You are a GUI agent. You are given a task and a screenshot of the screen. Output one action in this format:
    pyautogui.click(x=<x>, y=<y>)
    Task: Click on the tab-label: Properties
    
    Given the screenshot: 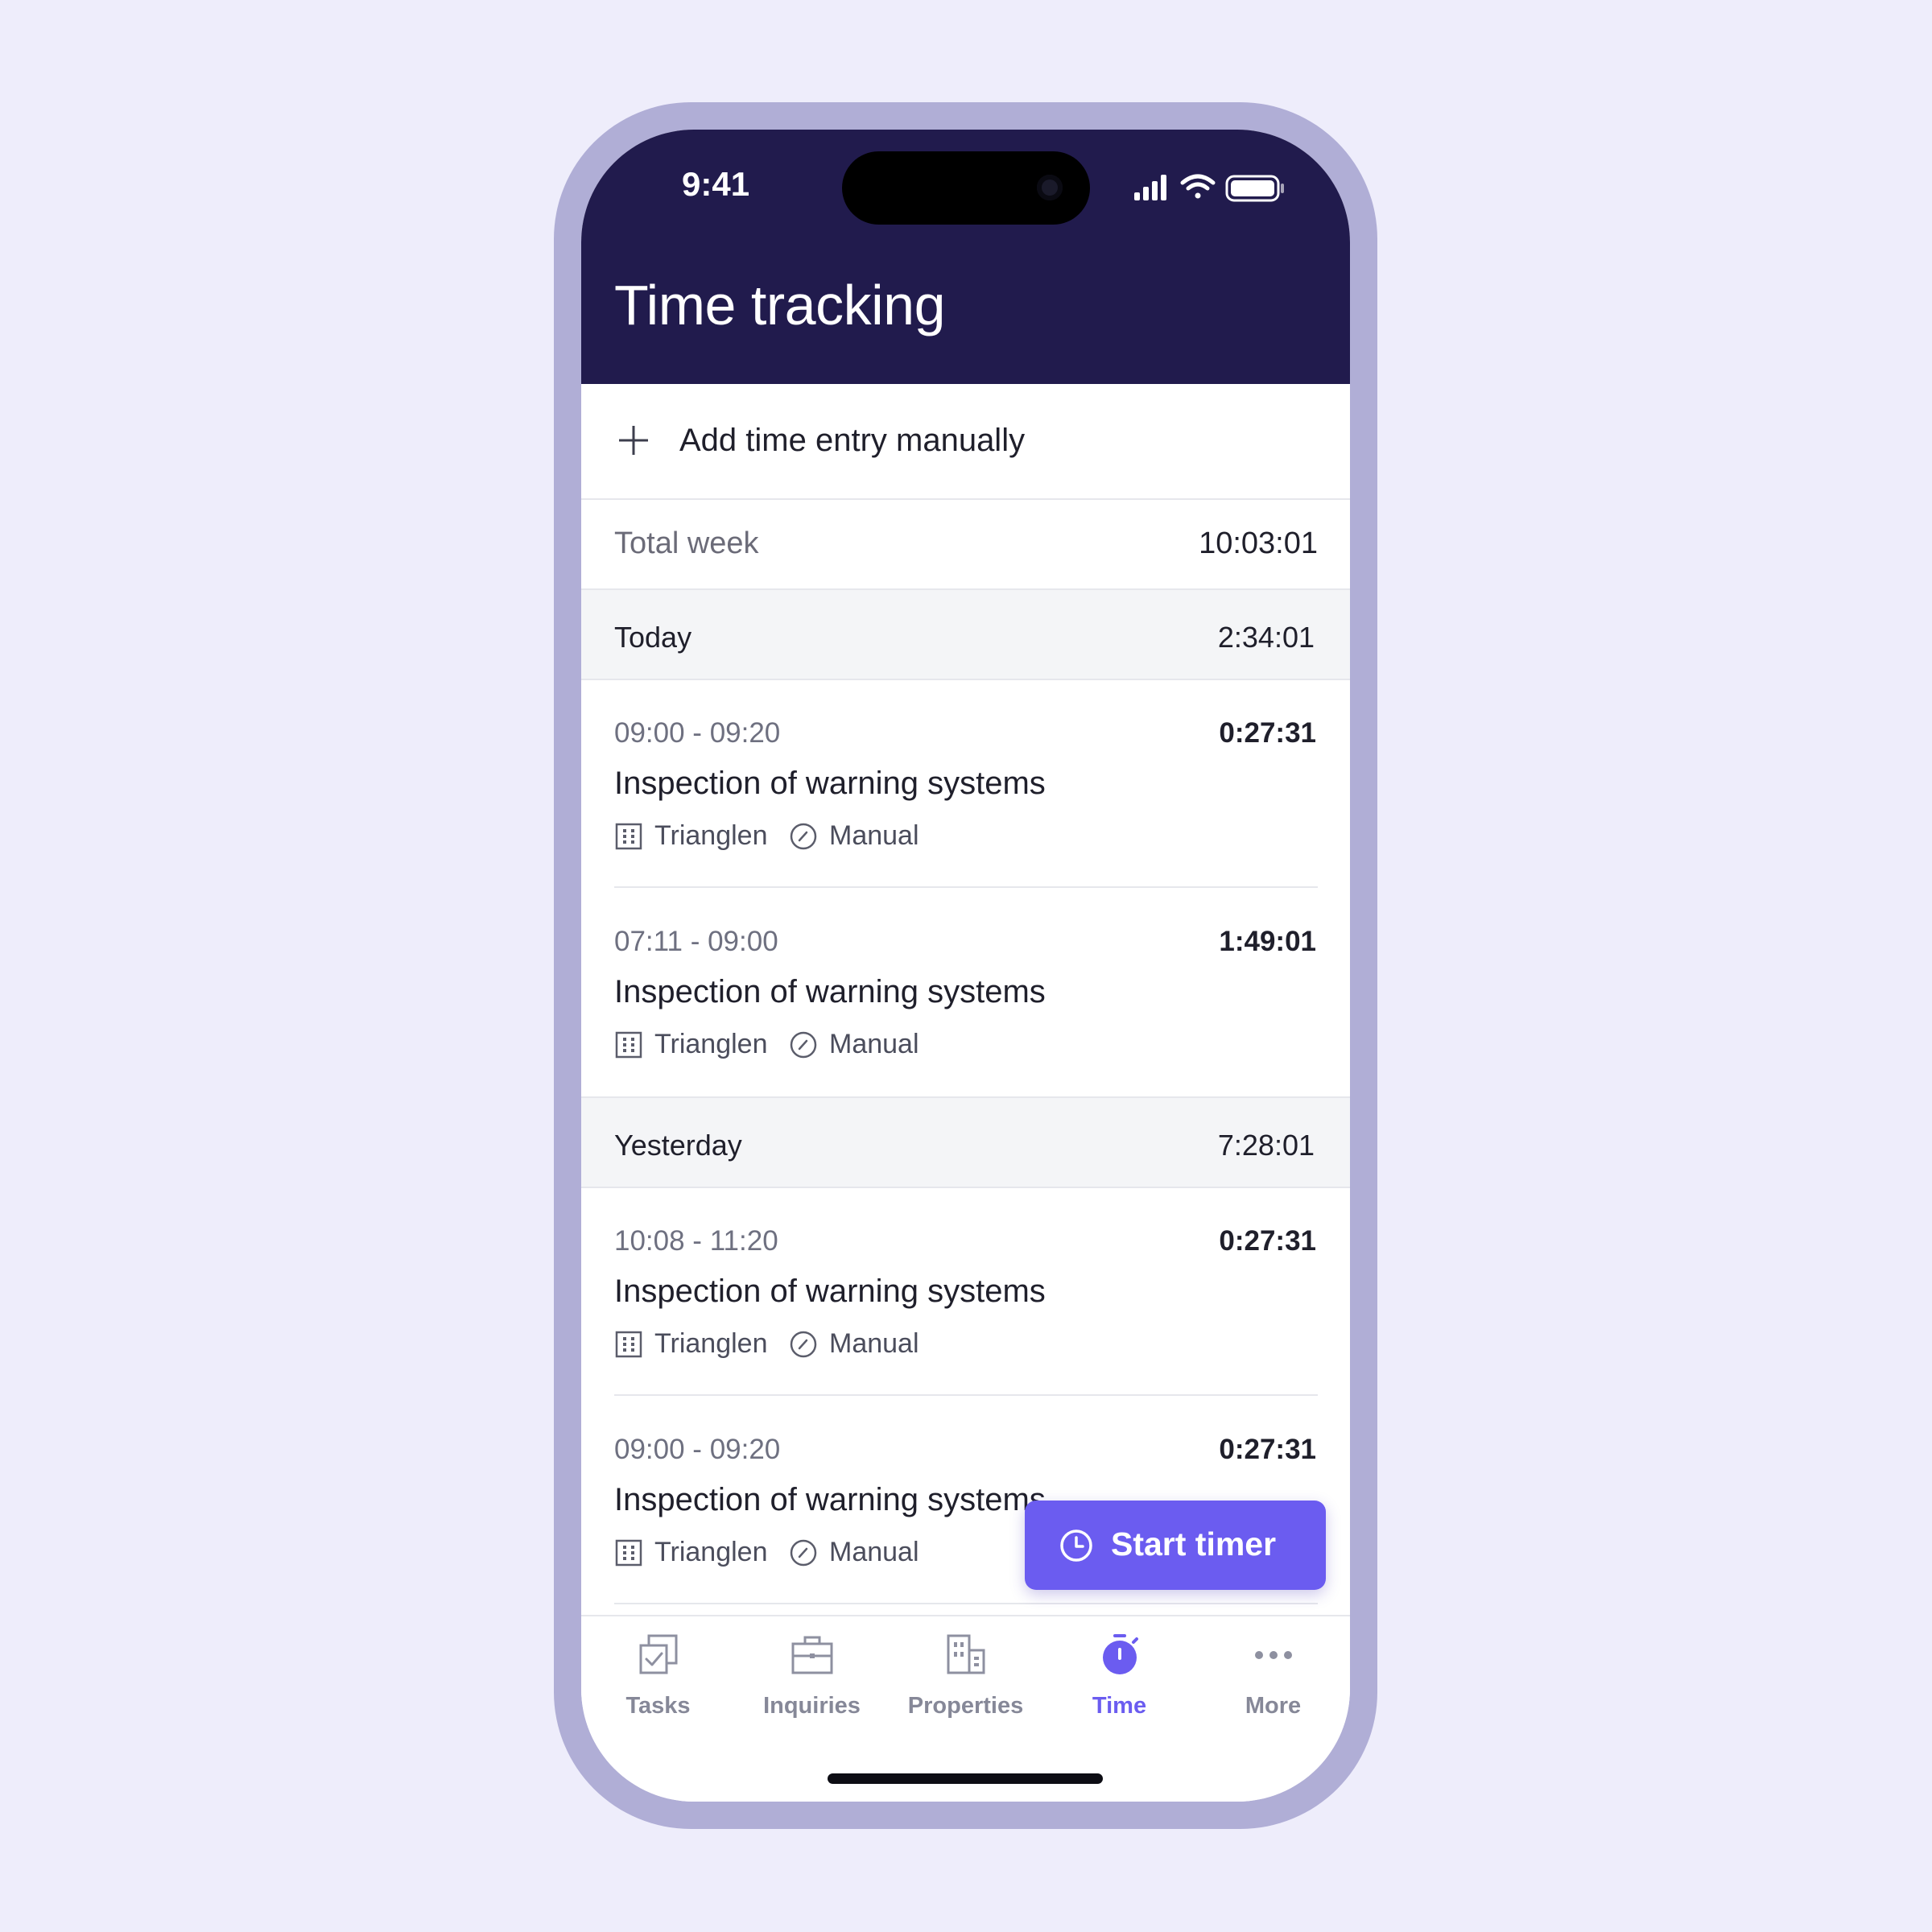 What is the action you would take?
    pyautogui.click(x=966, y=1706)
    